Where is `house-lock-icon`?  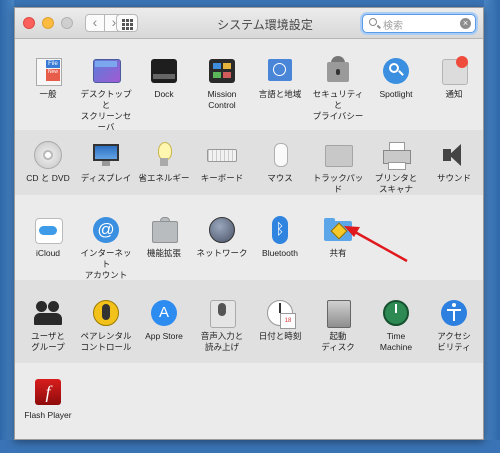 house-lock-icon is located at coordinates (338, 71).